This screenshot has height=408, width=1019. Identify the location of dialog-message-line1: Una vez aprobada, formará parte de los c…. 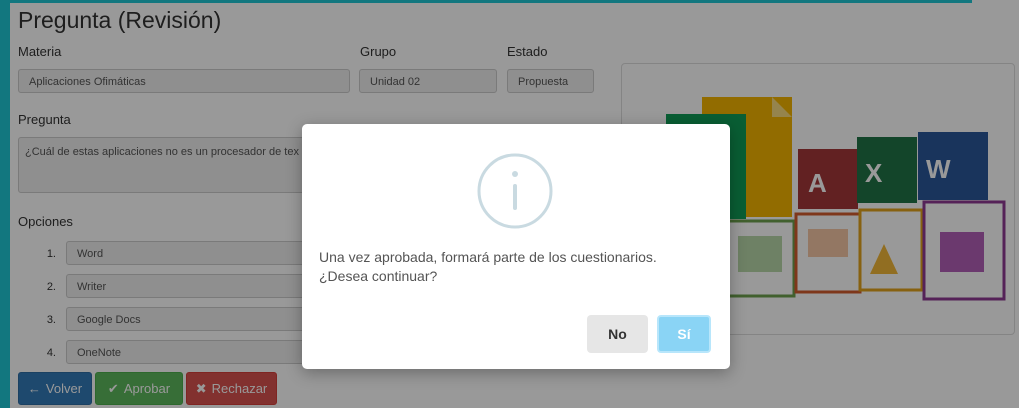
(488, 257).